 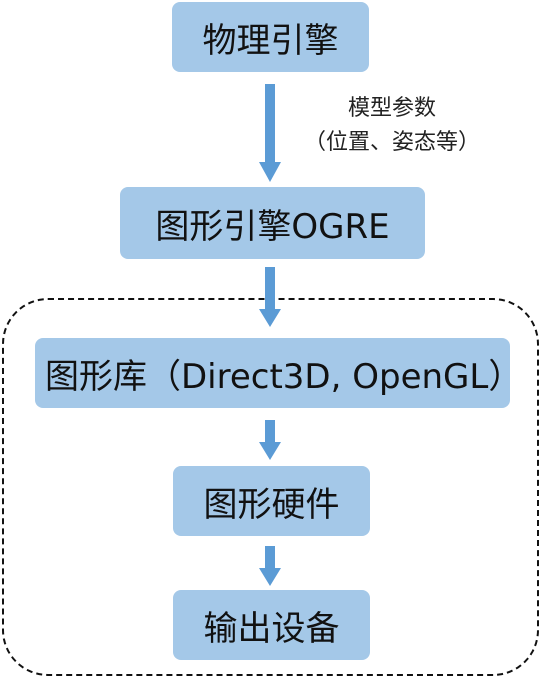 I want to click on node-graphics-engine-ogre: 图形引擎OGRE, so click(x=272, y=223).